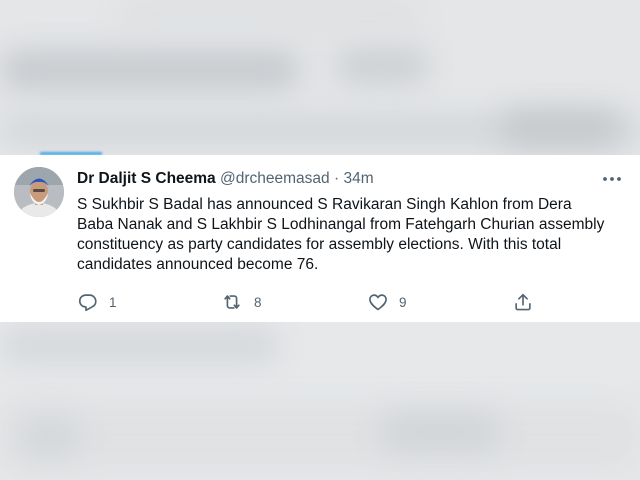 This screenshot has width=640, height=480. I want to click on more-button, so click(612, 179).